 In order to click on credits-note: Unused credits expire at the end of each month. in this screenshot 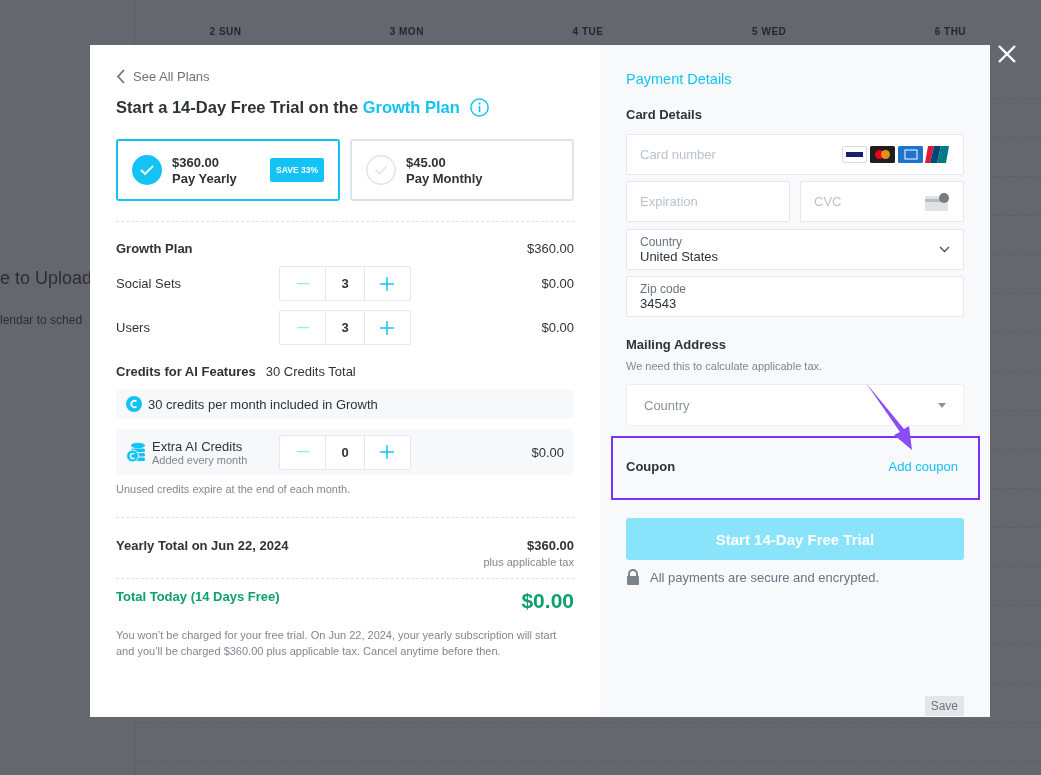, I will do `click(234, 489)`.